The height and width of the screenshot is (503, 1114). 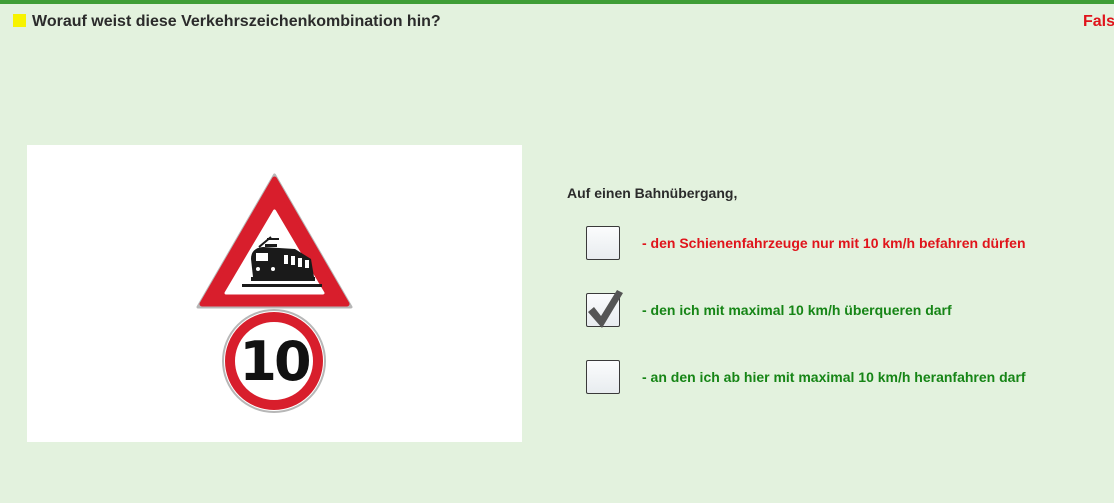 What do you see at coordinates (274, 241) in the screenshot?
I see `railway-crossing-sign` at bounding box center [274, 241].